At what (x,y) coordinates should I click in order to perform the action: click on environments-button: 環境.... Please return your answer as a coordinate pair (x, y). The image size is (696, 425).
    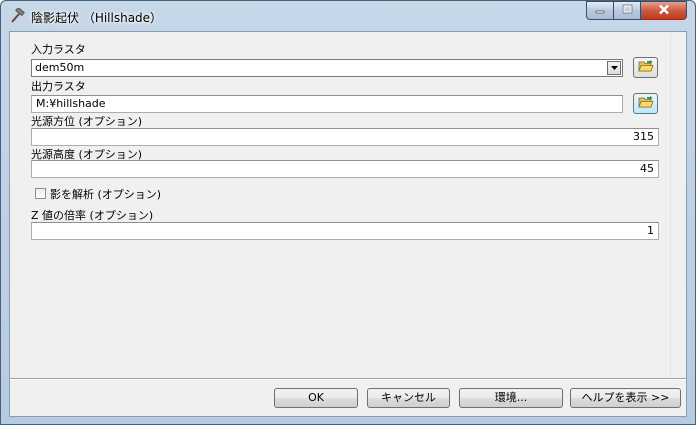
    Looking at the image, I should click on (511, 398).